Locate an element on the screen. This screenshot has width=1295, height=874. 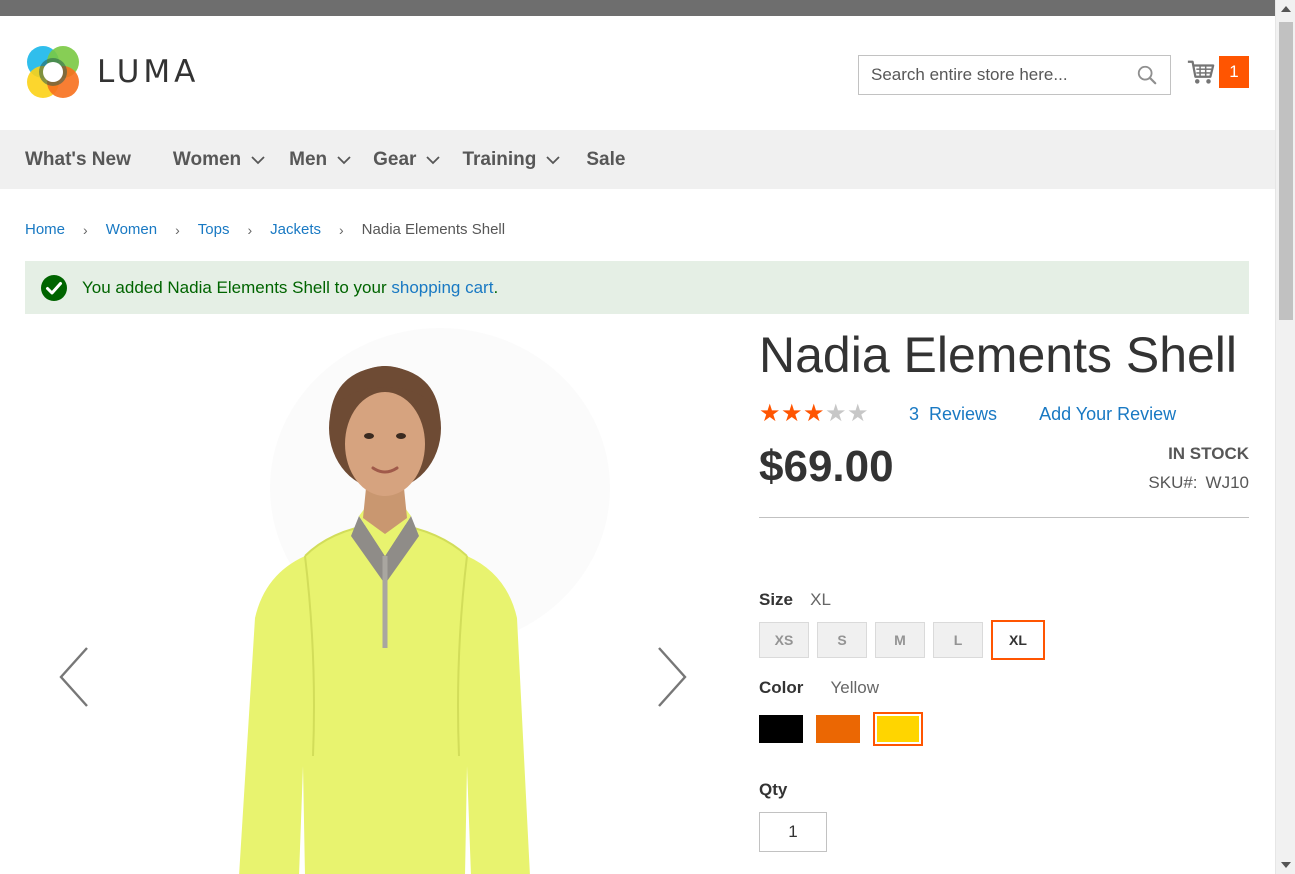
nav-item-label: What's New is located at coordinates (78, 159).